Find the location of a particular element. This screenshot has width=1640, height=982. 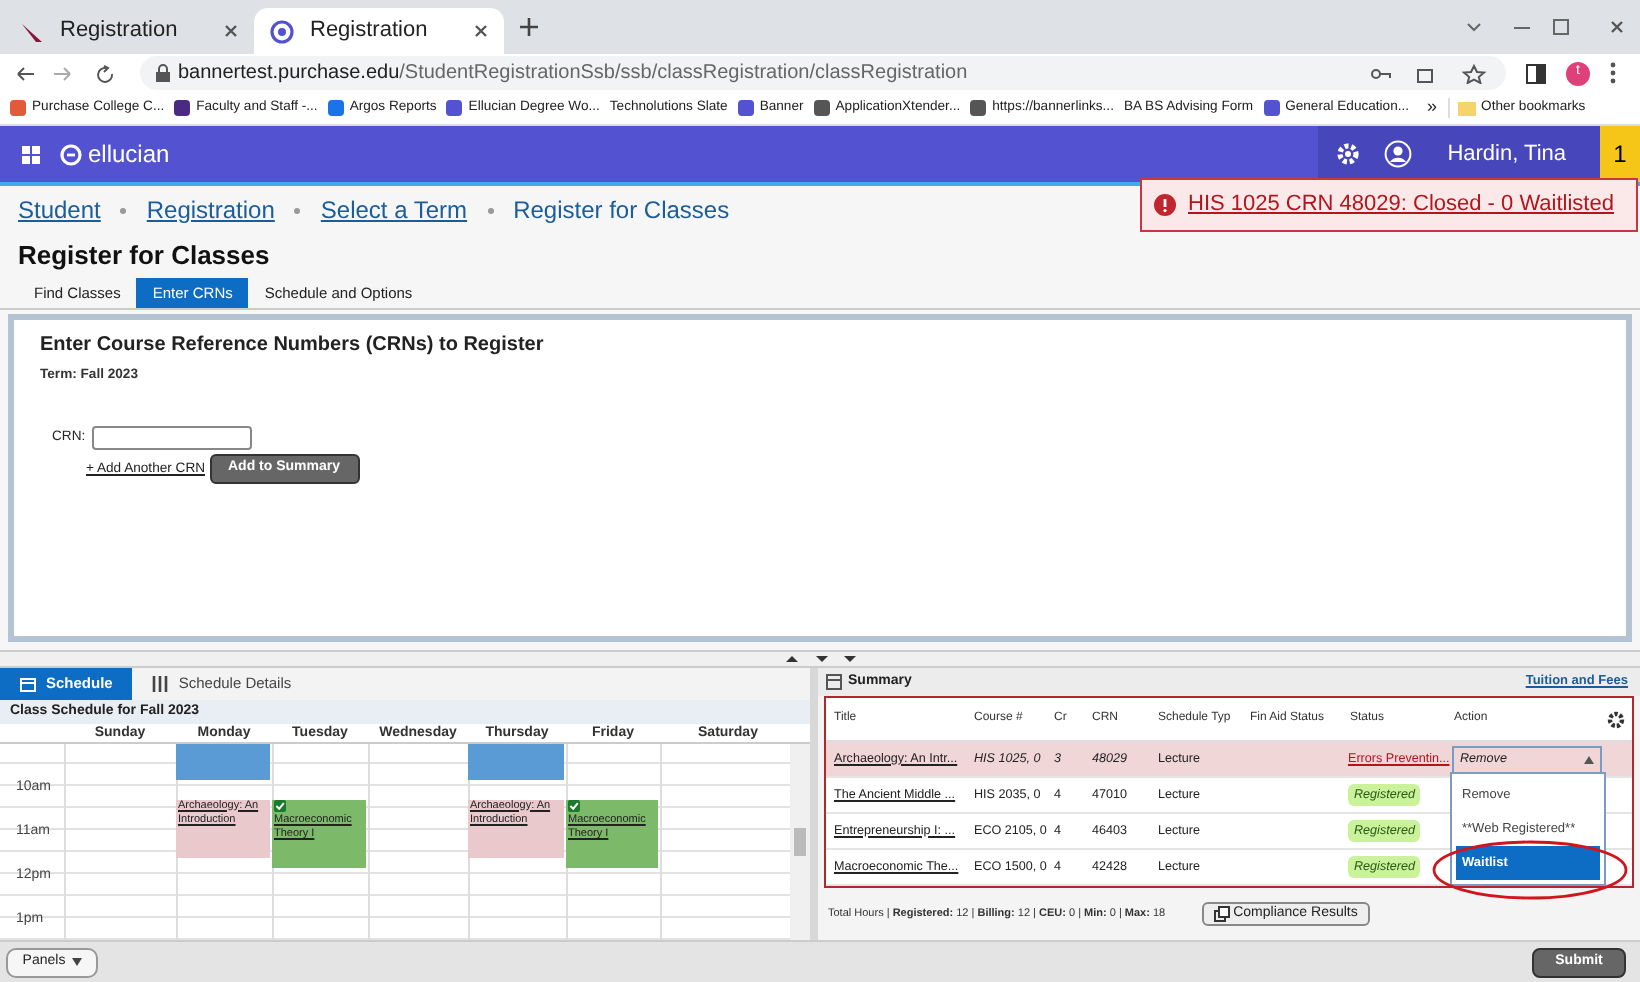

table-icon is located at coordinates (834, 682).